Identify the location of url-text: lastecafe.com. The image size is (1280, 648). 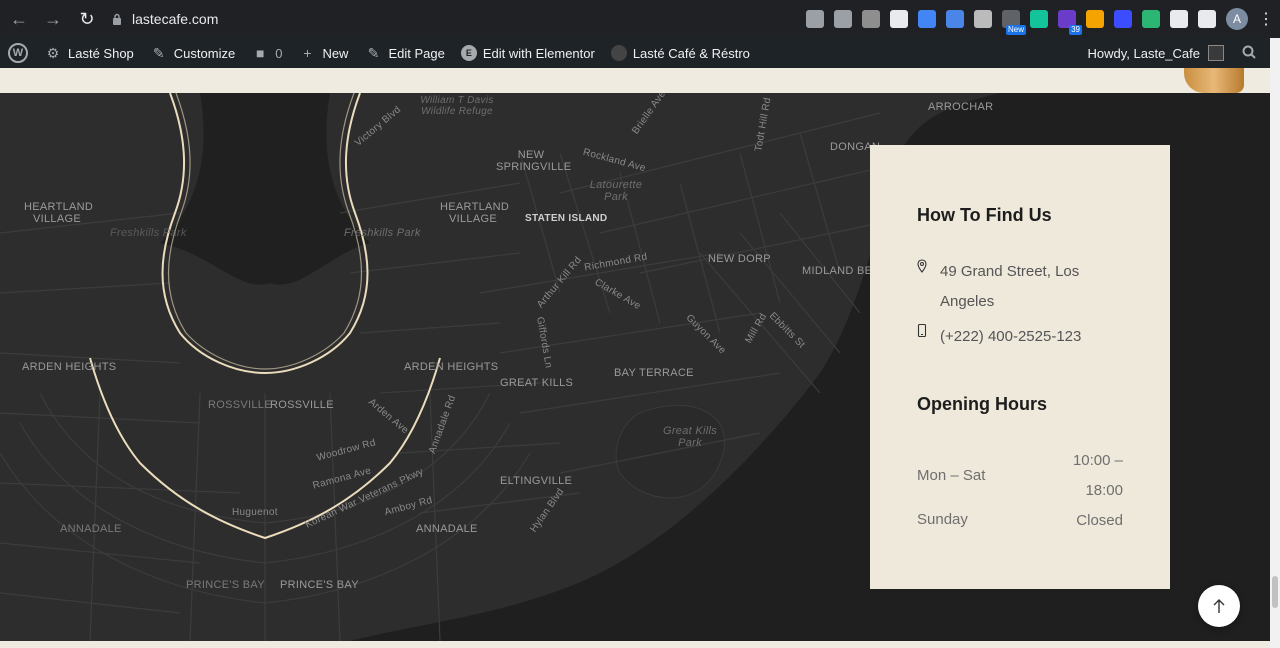
(175, 19).